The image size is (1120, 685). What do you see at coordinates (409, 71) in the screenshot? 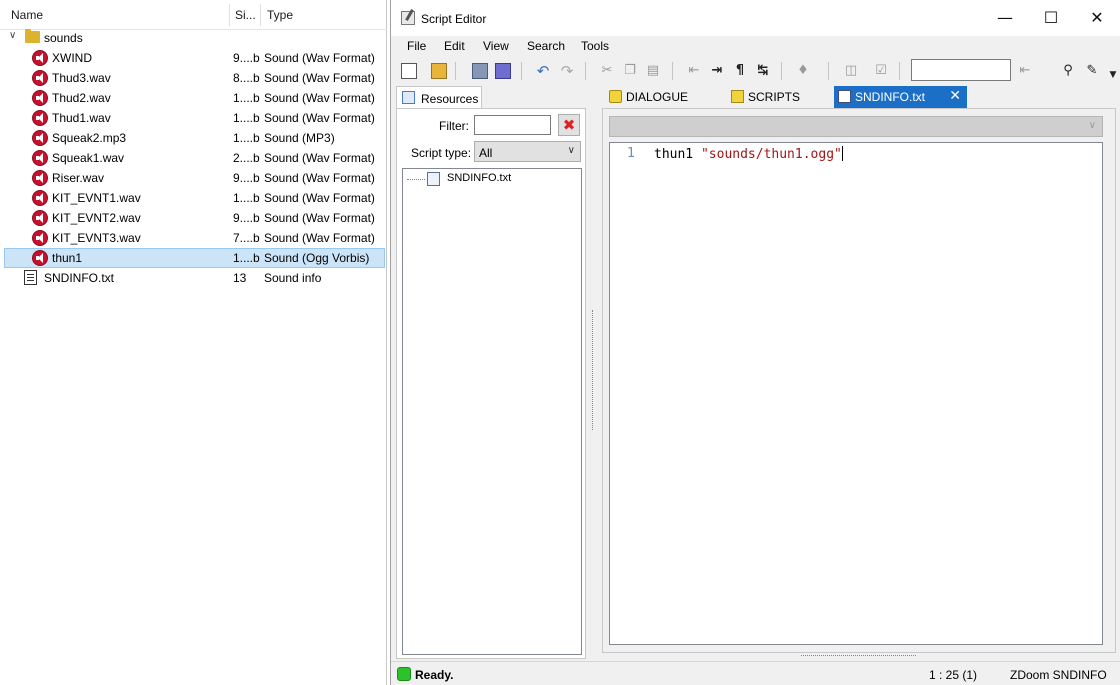
I see `new-document-icon` at bounding box center [409, 71].